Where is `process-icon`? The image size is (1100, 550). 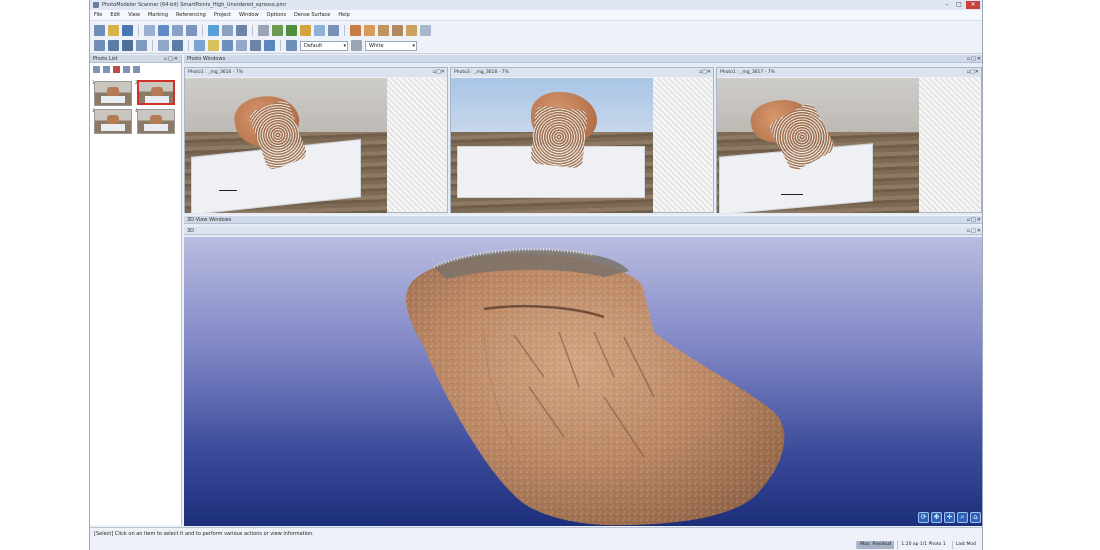
process-icon is located at coordinates (213, 30).